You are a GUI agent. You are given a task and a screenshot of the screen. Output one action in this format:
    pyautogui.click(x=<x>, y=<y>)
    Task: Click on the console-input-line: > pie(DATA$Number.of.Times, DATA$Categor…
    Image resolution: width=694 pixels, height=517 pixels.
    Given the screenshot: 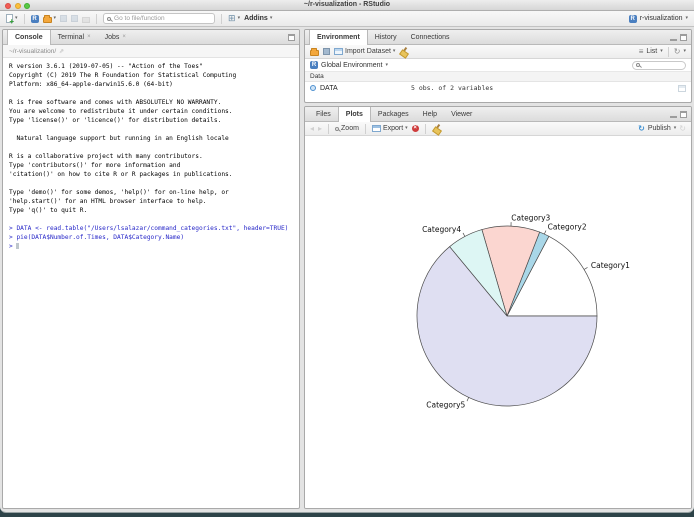 What is the action you would take?
    pyautogui.click(x=97, y=237)
    